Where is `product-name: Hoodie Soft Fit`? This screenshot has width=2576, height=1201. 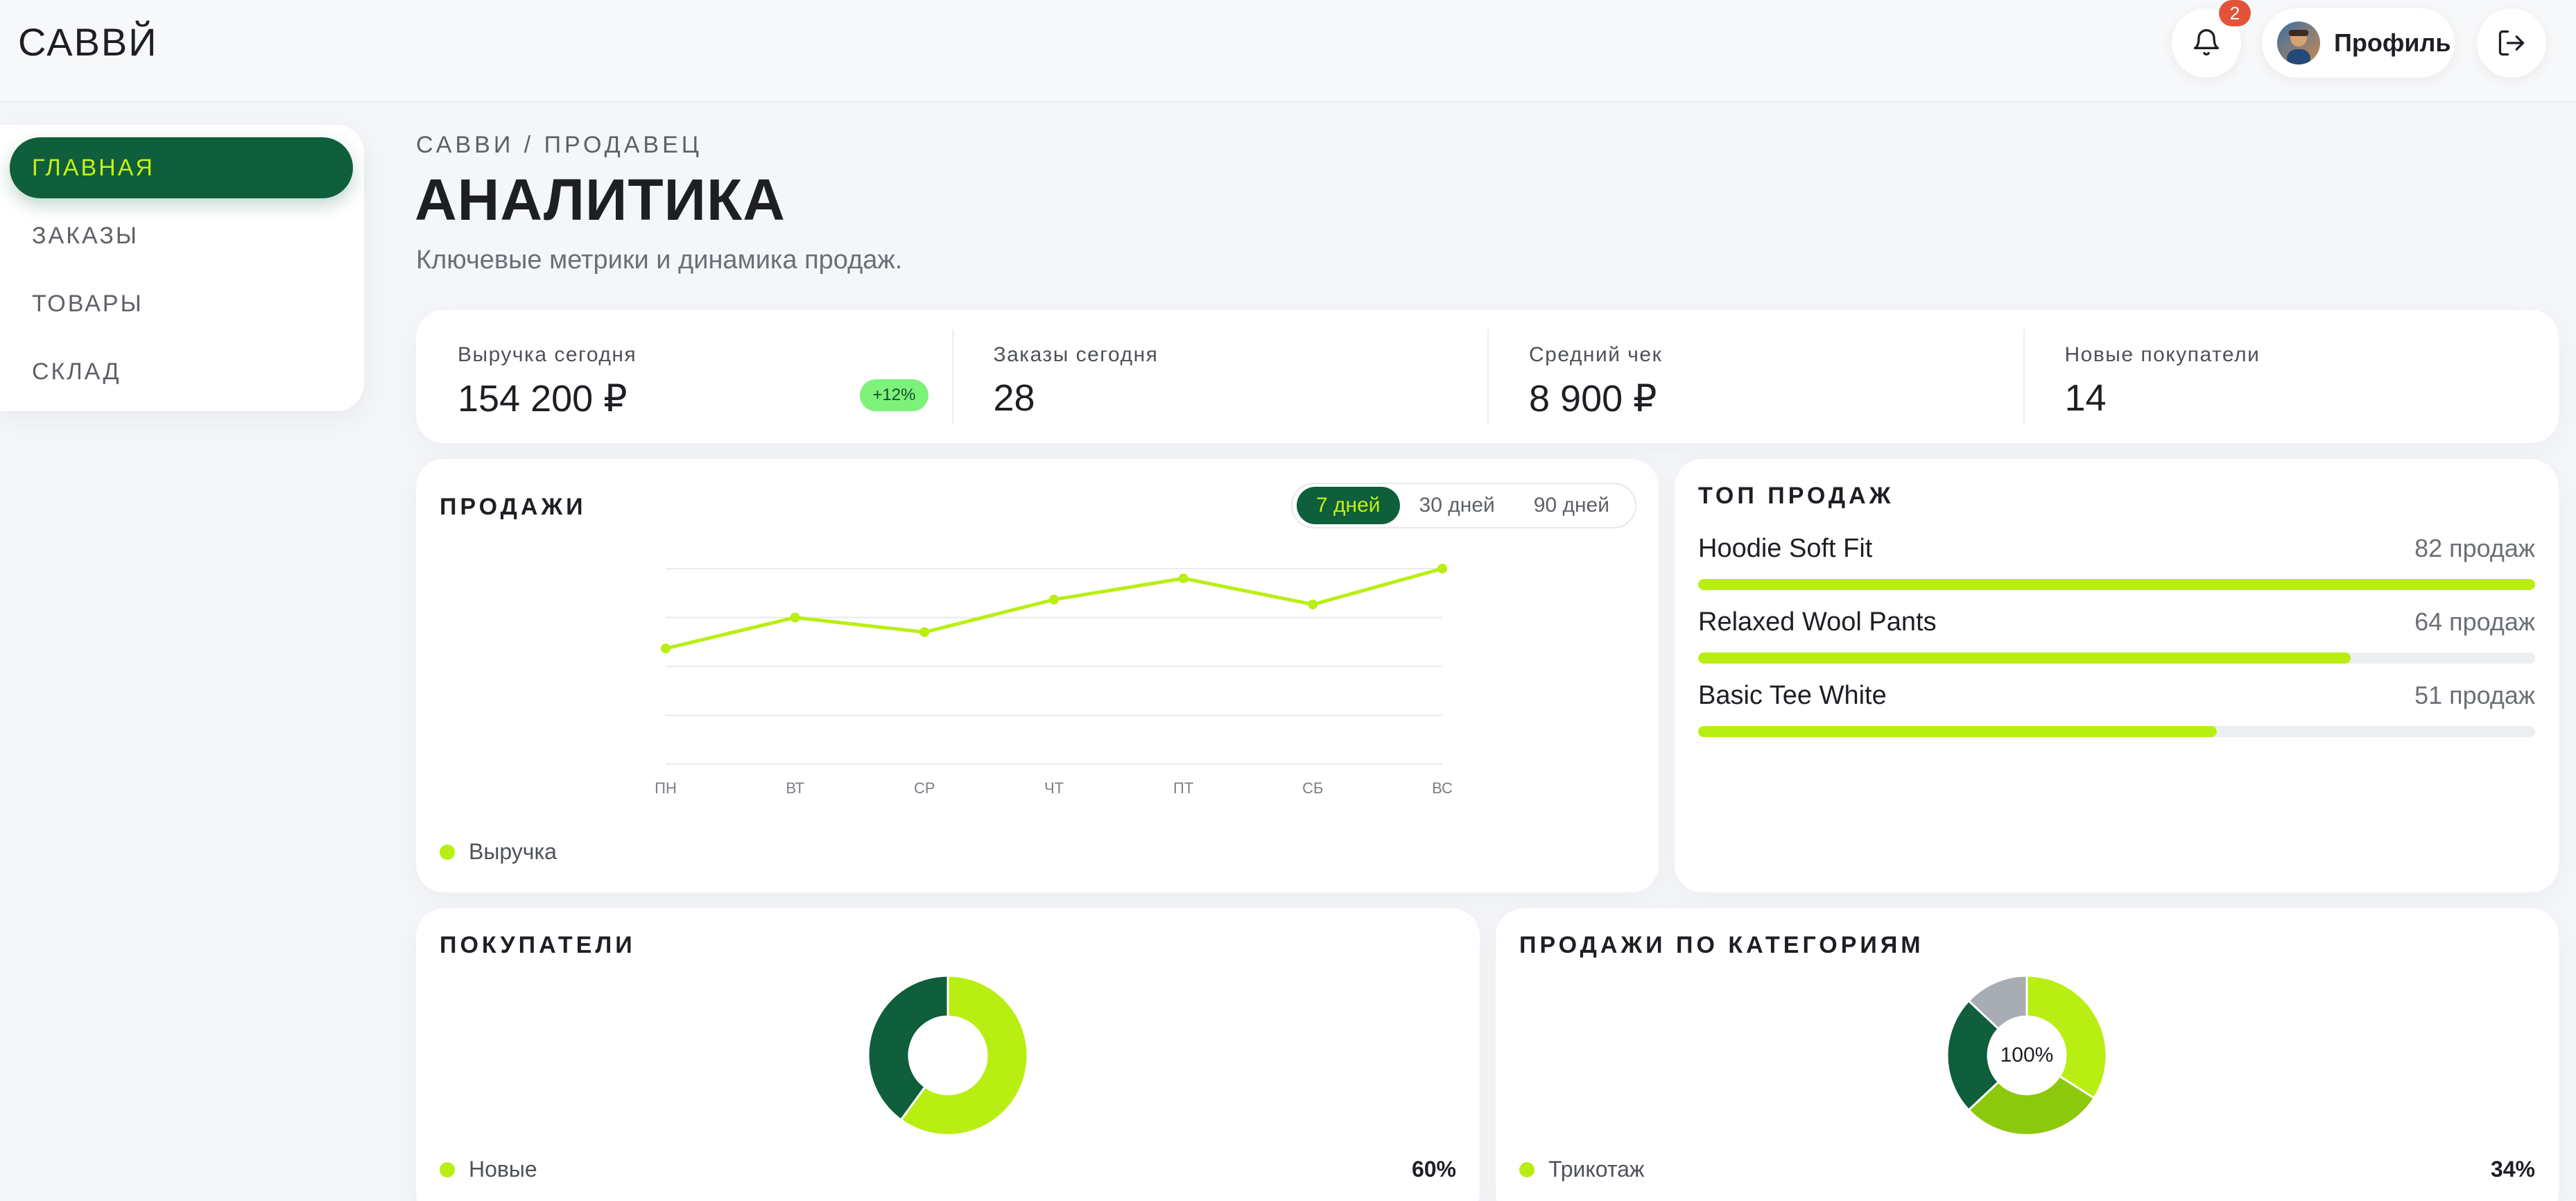
product-name: Hoodie Soft Fit is located at coordinates (1785, 548).